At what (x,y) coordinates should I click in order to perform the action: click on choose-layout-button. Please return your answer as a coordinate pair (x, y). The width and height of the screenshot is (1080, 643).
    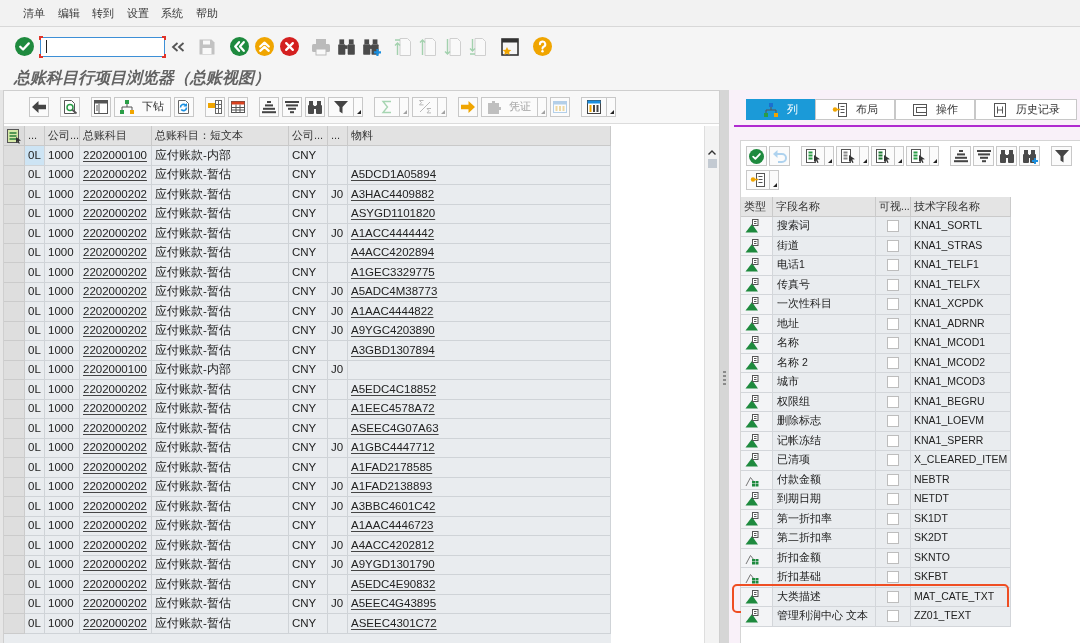
    Looking at the image, I should click on (215, 107).